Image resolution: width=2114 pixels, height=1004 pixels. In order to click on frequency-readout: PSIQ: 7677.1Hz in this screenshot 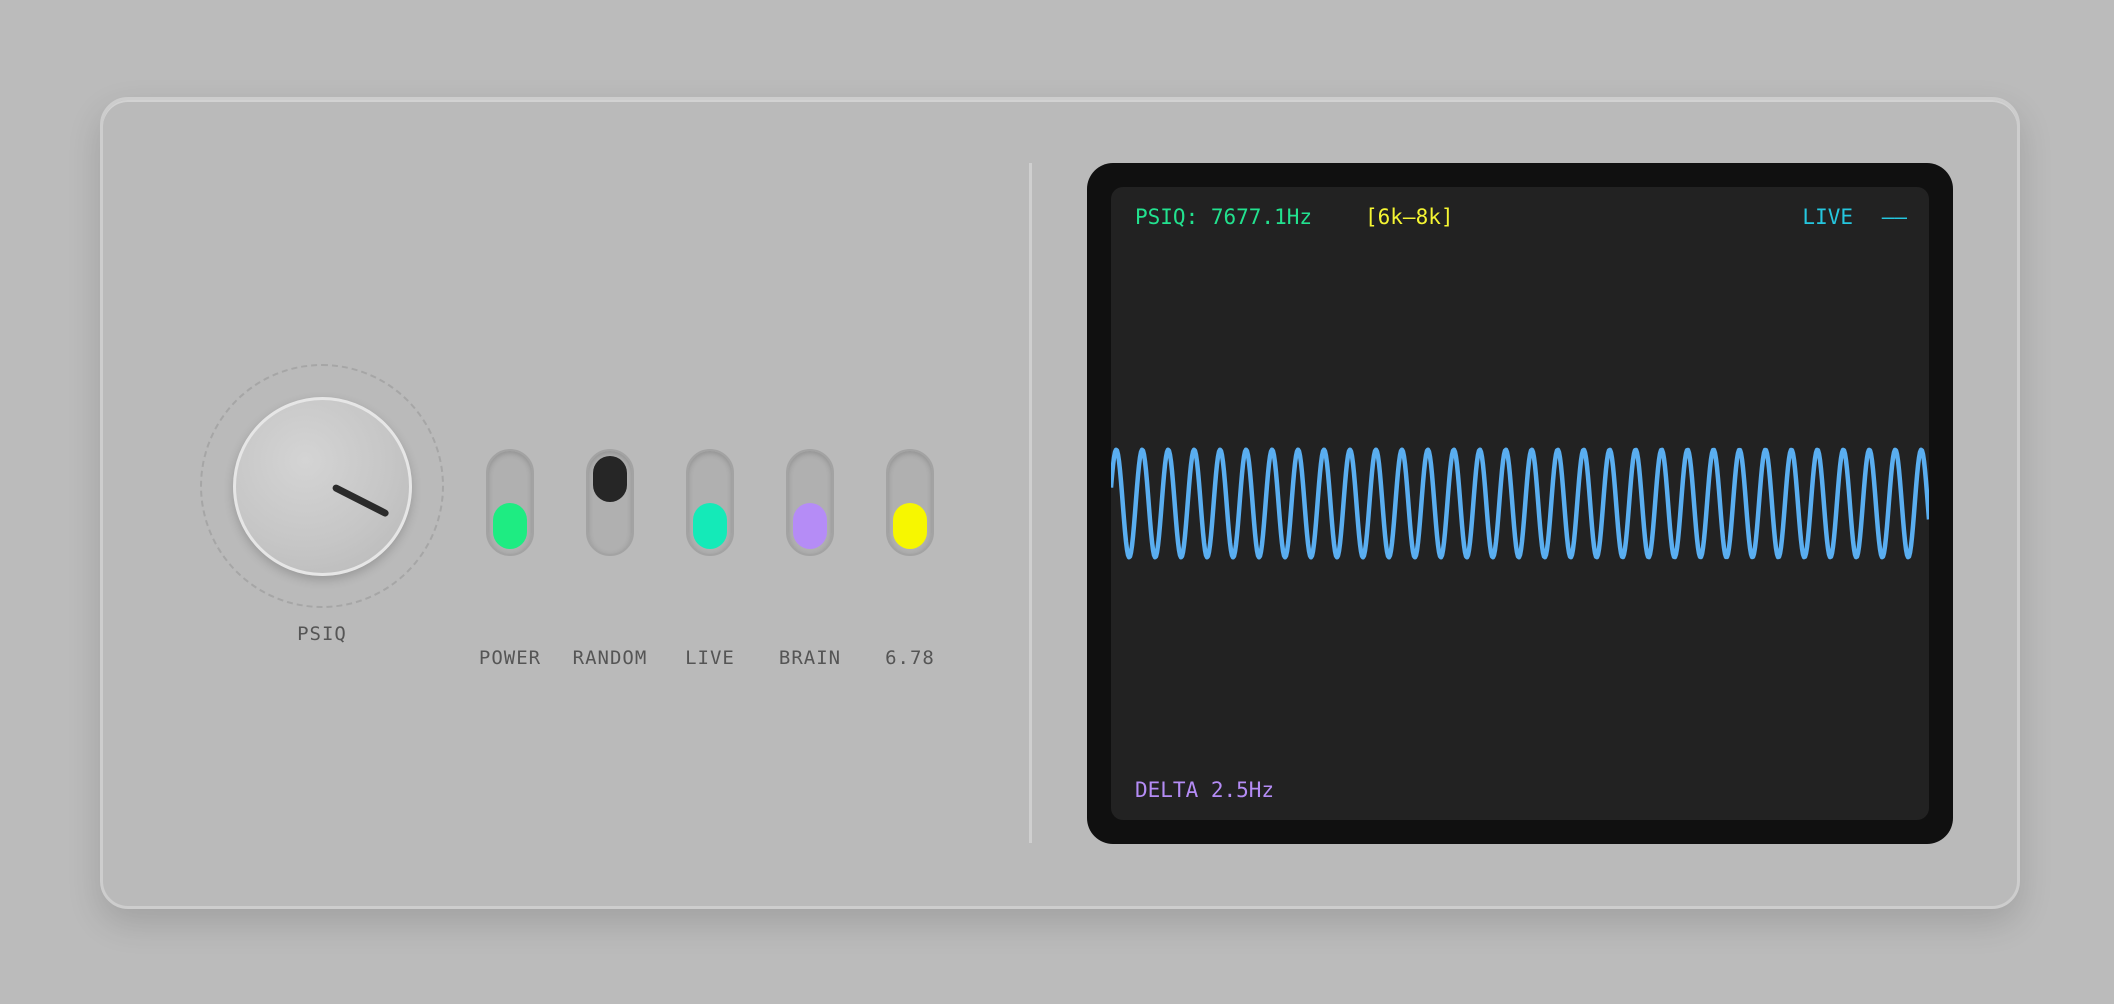, I will do `click(1224, 217)`.